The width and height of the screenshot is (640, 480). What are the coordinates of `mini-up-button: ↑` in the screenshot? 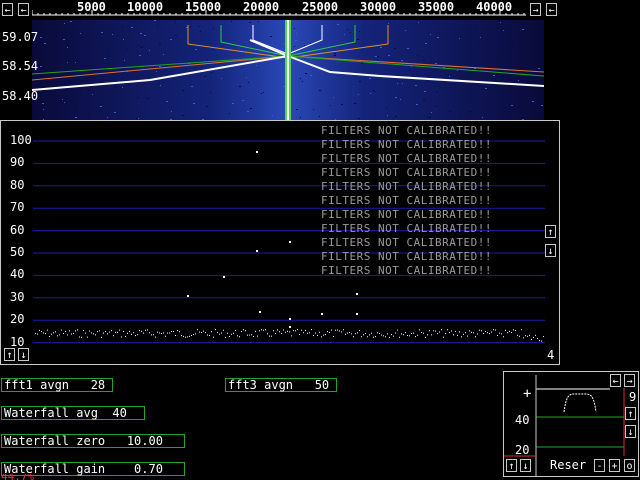 It's located at (630, 413).